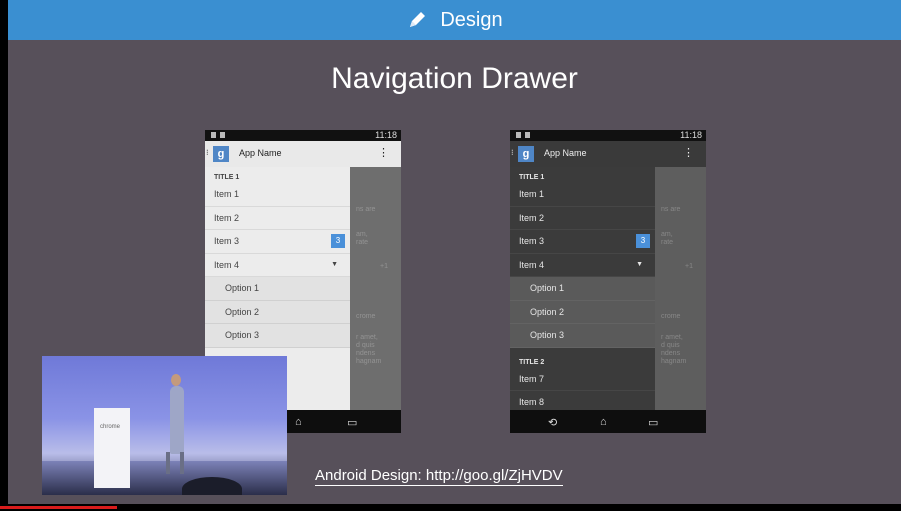 The width and height of the screenshot is (901, 511). Describe the element at coordinates (450, 507) in the screenshot. I see `video-progress-bar` at that location.